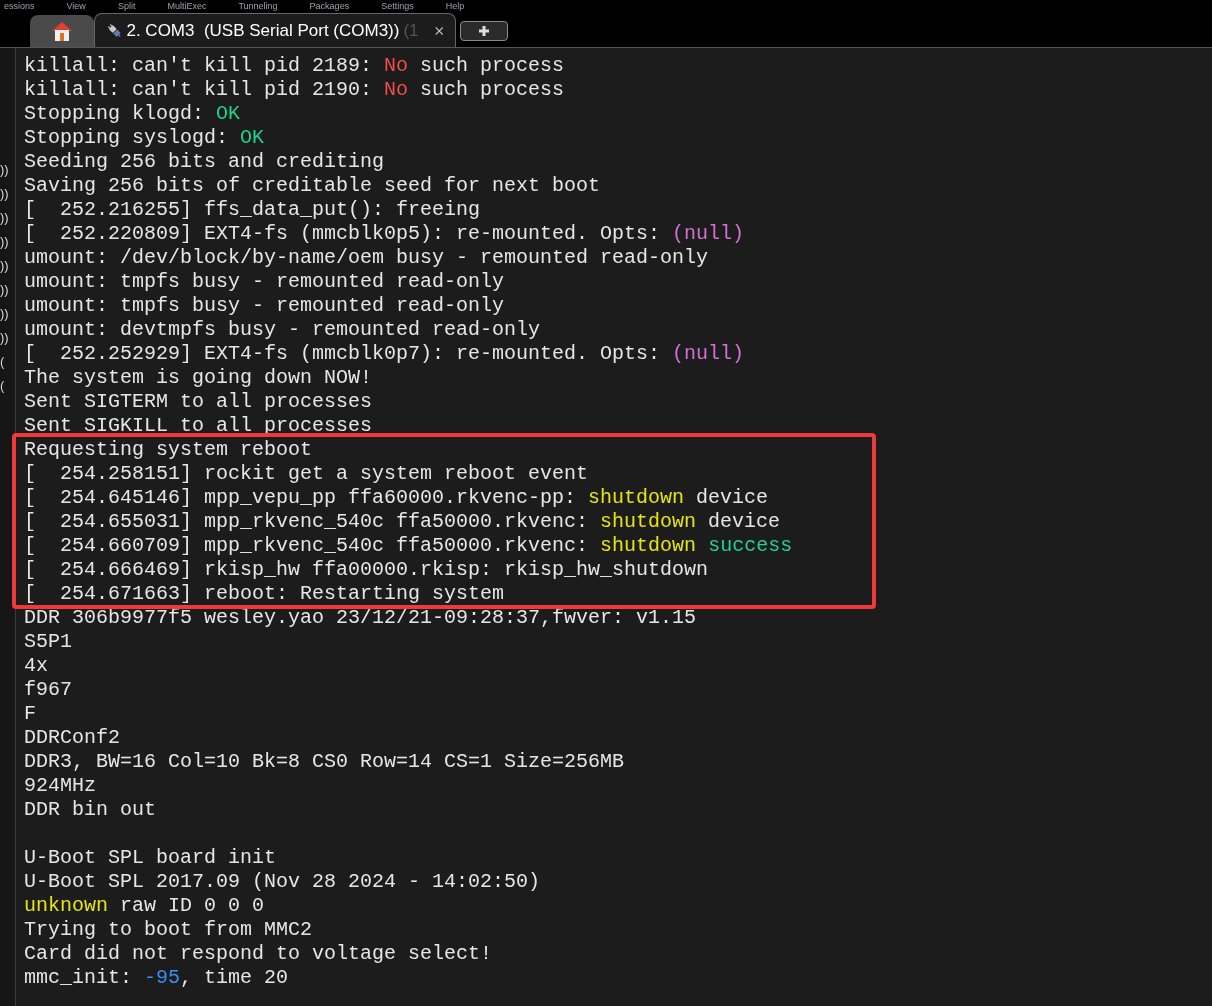  Describe the element at coordinates (187, 6) in the screenshot. I see `menu-item: MultiExec` at that location.